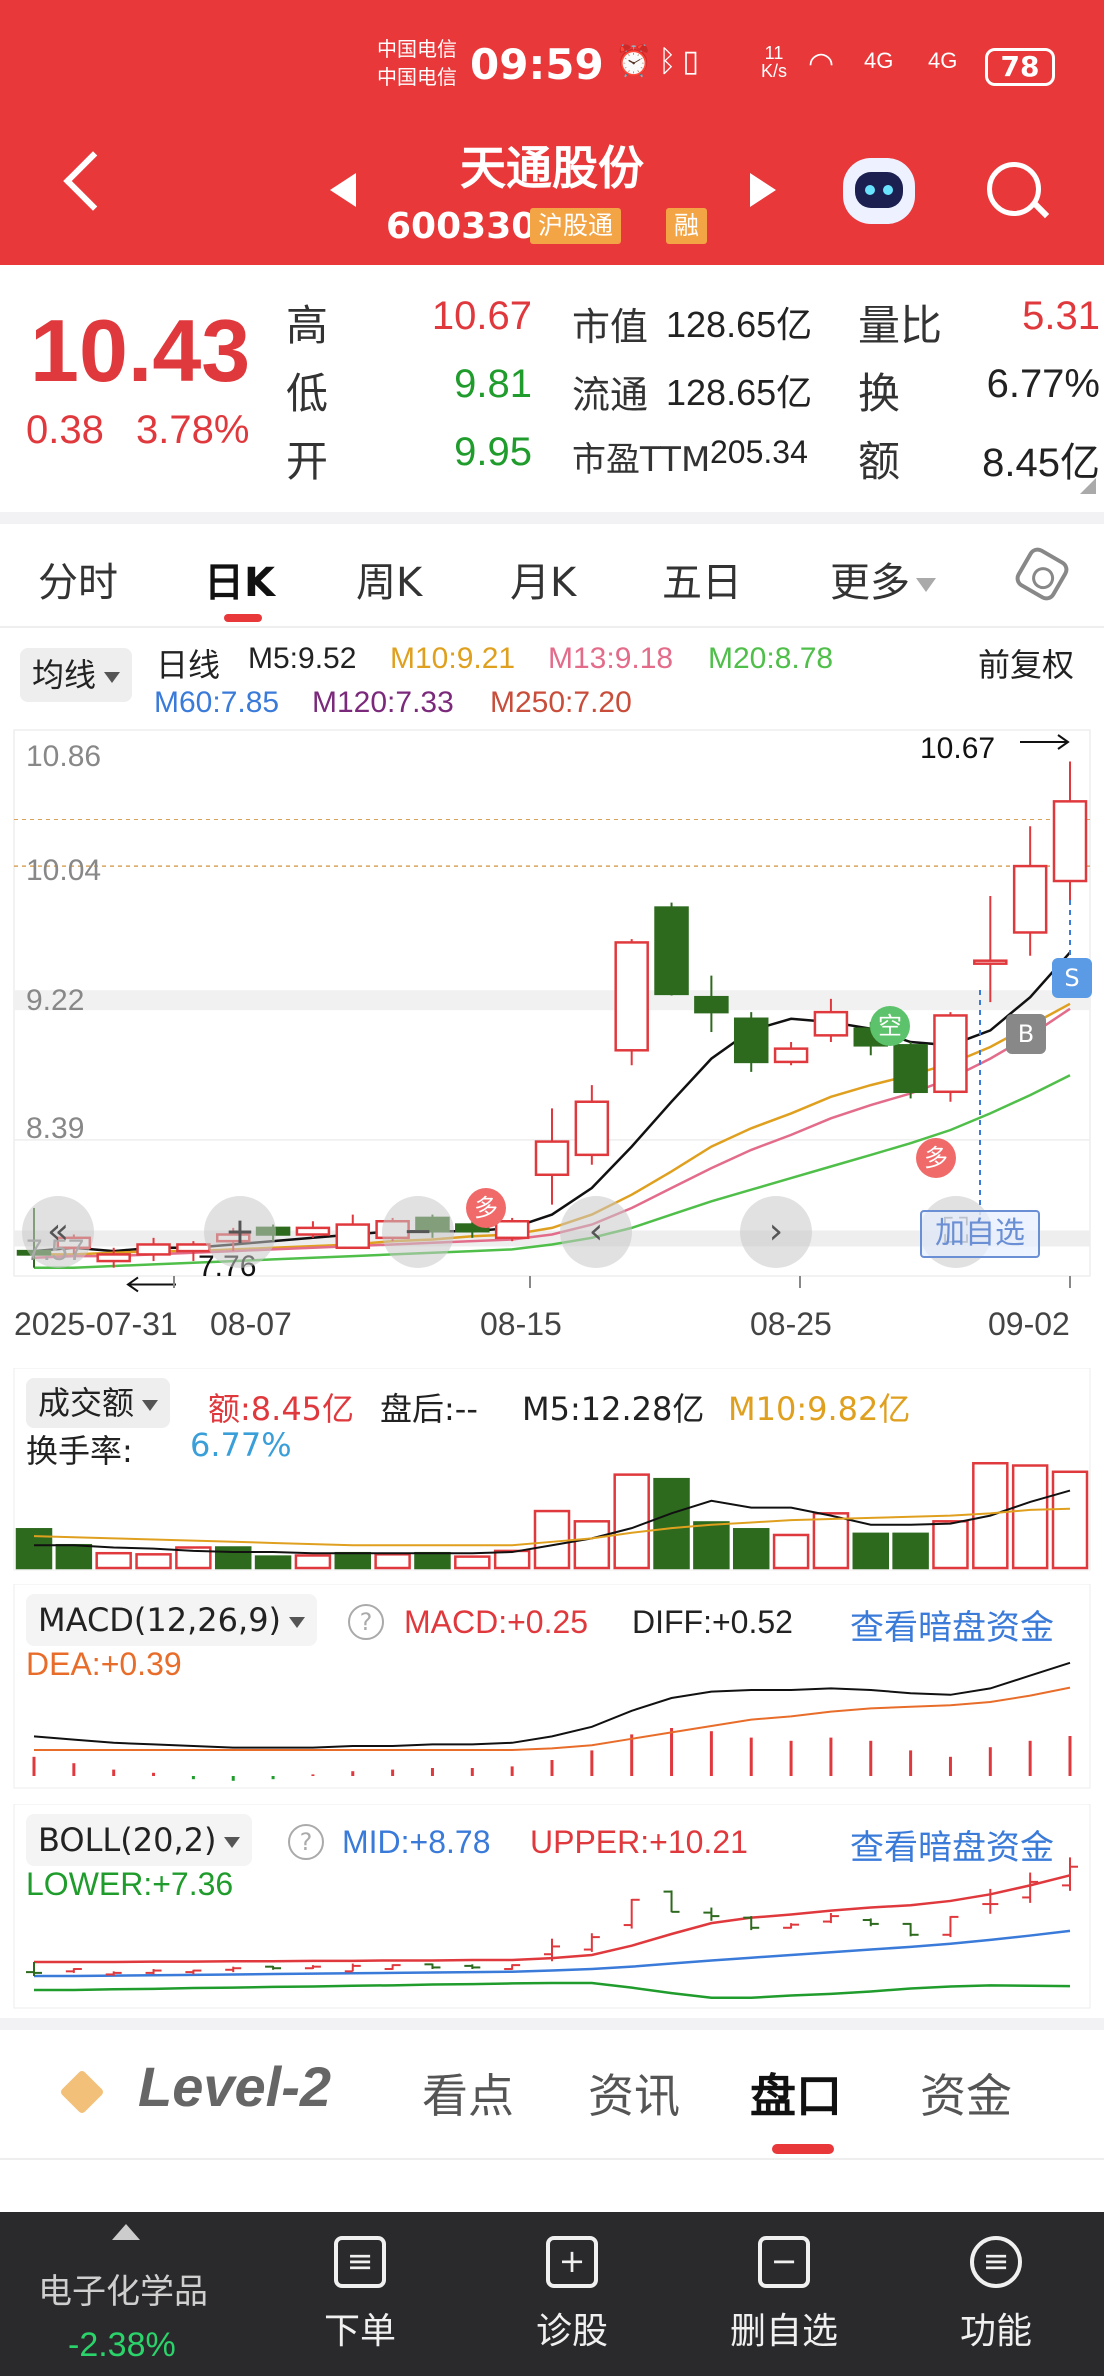 This screenshot has width=1104, height=2376. Describe the element at coordinates (936, 1158) in the screenshot. I see `long-signal: 多` at that location.